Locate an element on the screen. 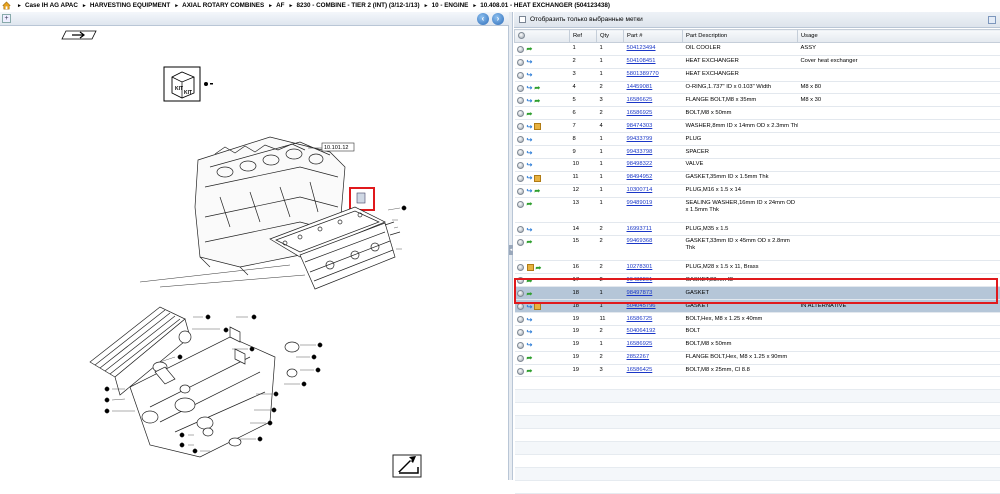 The image size is (1000, 494). part-number-link: 16586725 is located at coordinates (640, 319).